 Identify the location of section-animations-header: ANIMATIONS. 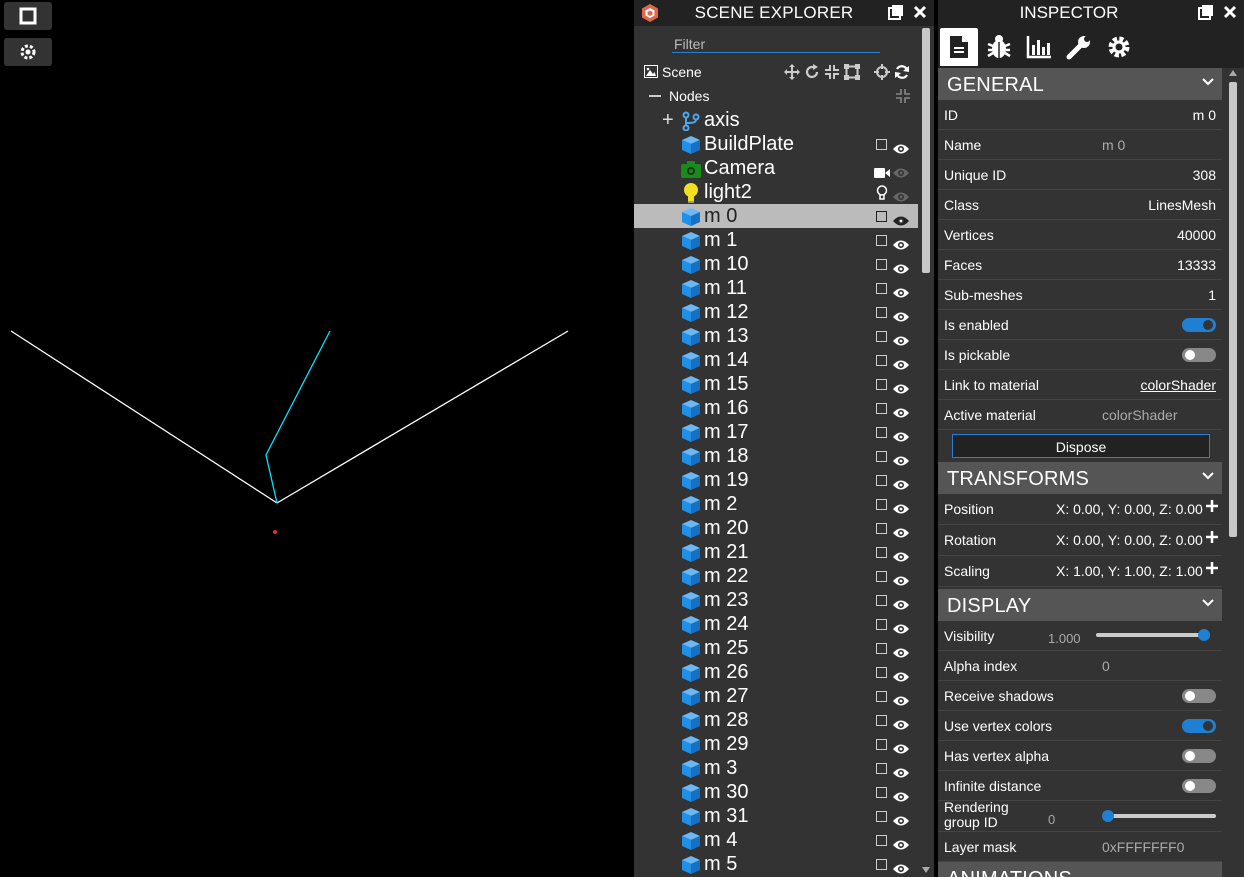
(1080, 869).